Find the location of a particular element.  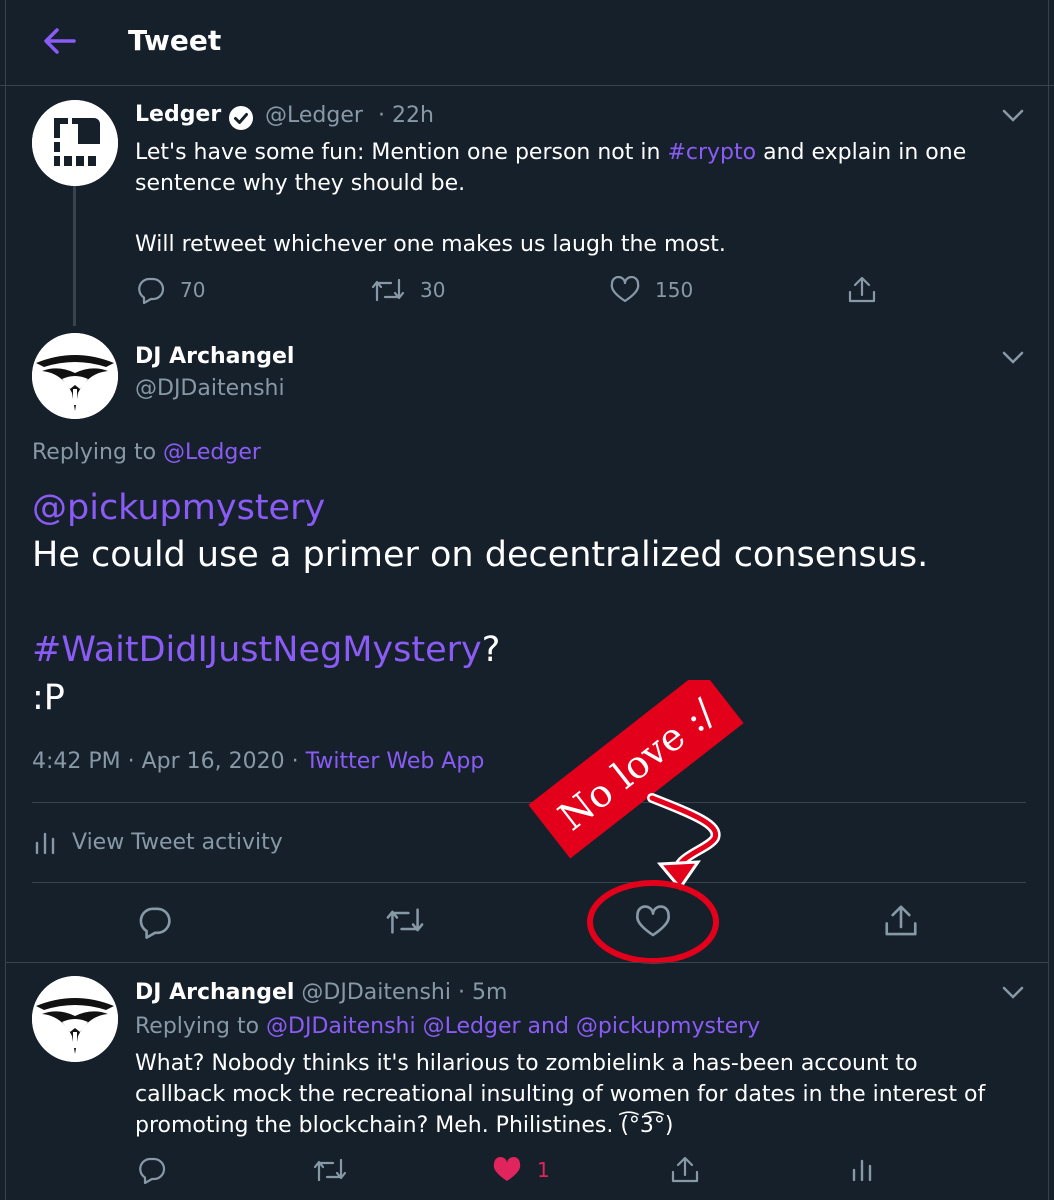

ledger-logo-icon is located at coordinates (75, 143).